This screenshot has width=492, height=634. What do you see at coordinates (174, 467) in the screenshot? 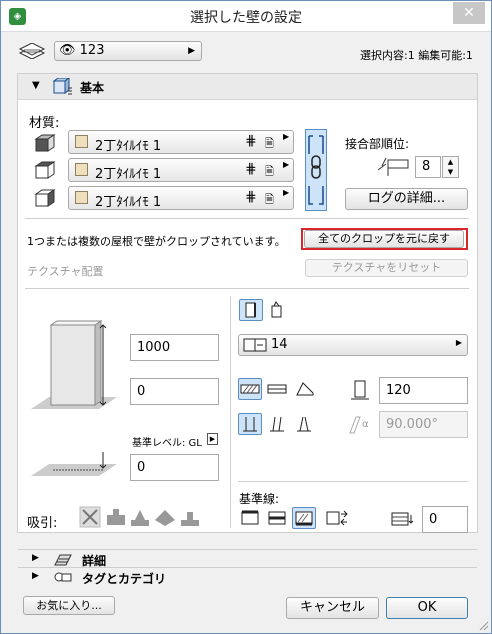
I see `base-offset-field: 0` at bounding box center [174, 467].